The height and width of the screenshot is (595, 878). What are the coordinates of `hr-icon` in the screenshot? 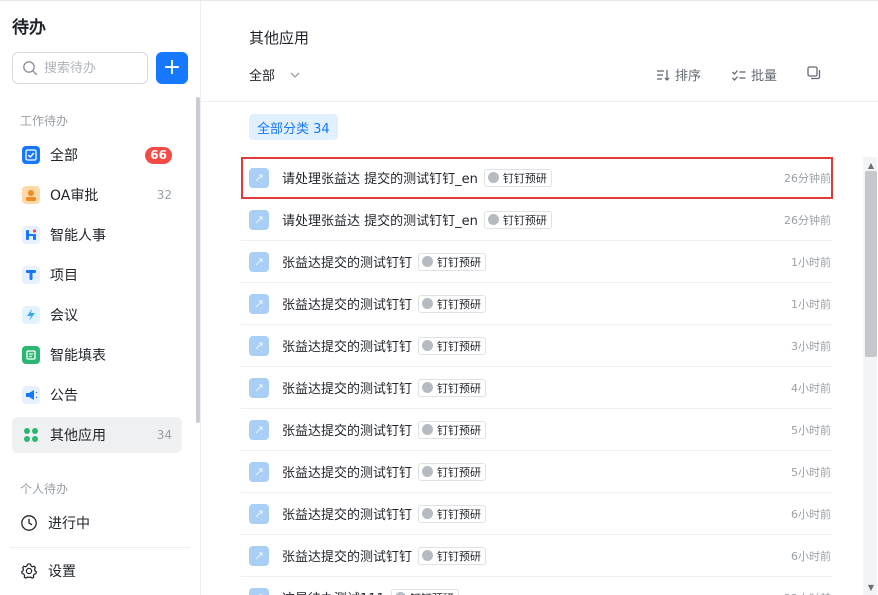 It's located at (31, 235).